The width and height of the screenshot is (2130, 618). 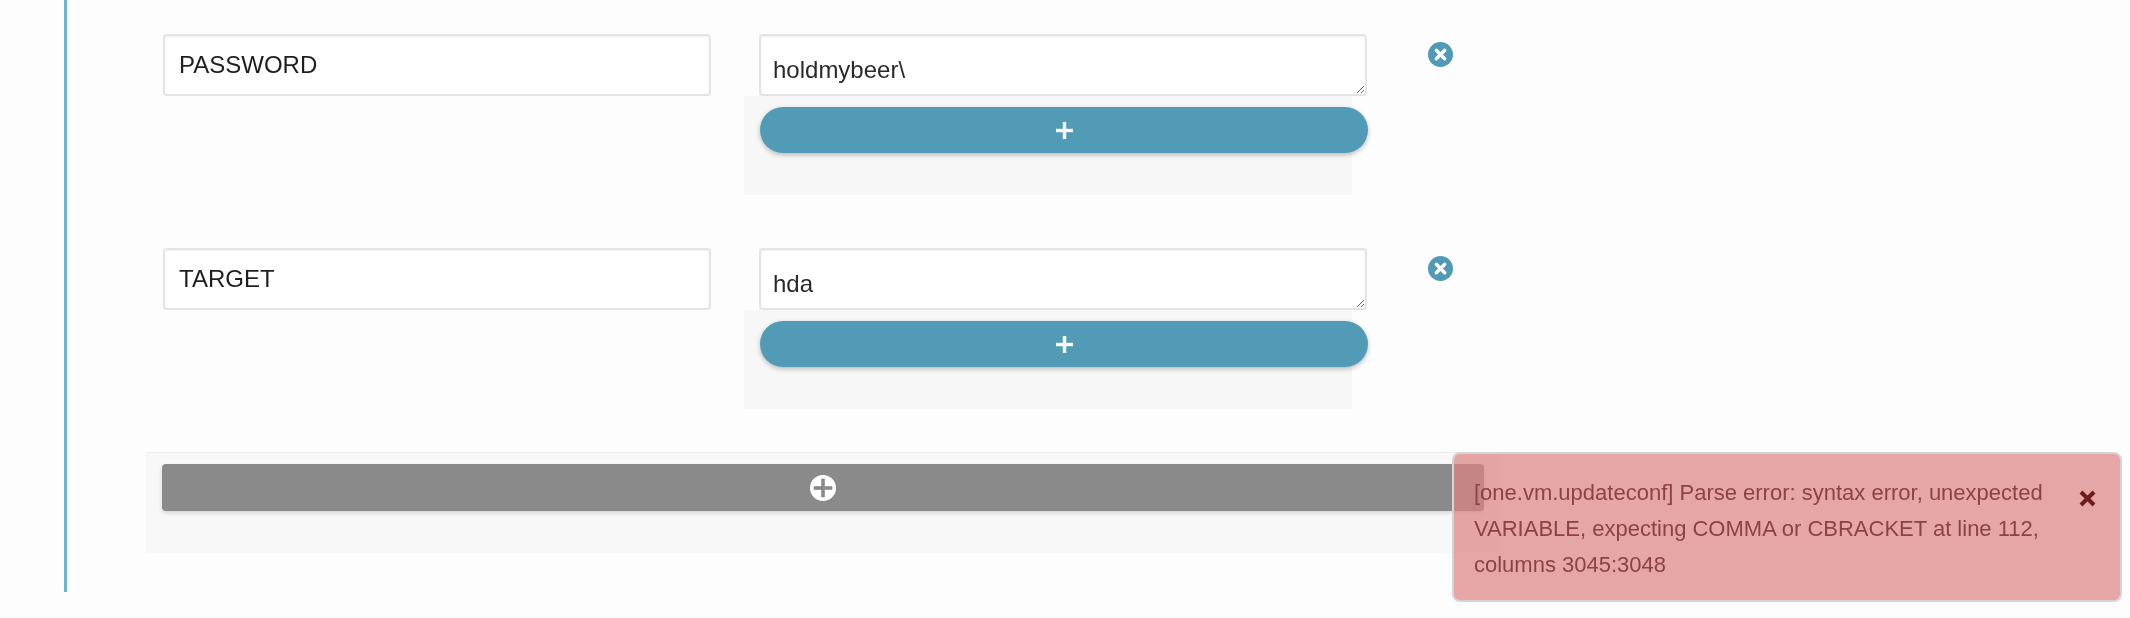 What do you see at coordinates (2087, 498) in the screenshot?
I see `close-icon` at bounding box center [2087, 498].